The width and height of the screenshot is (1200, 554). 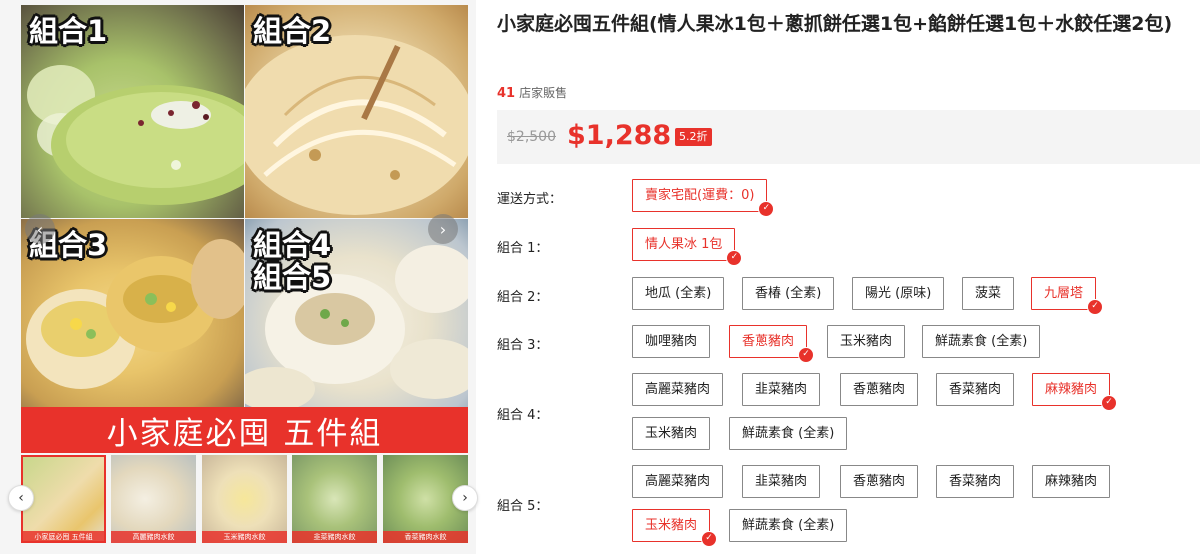 I want to click on option-combo3: 咖哩豬肉, so click(x=671, y=341).